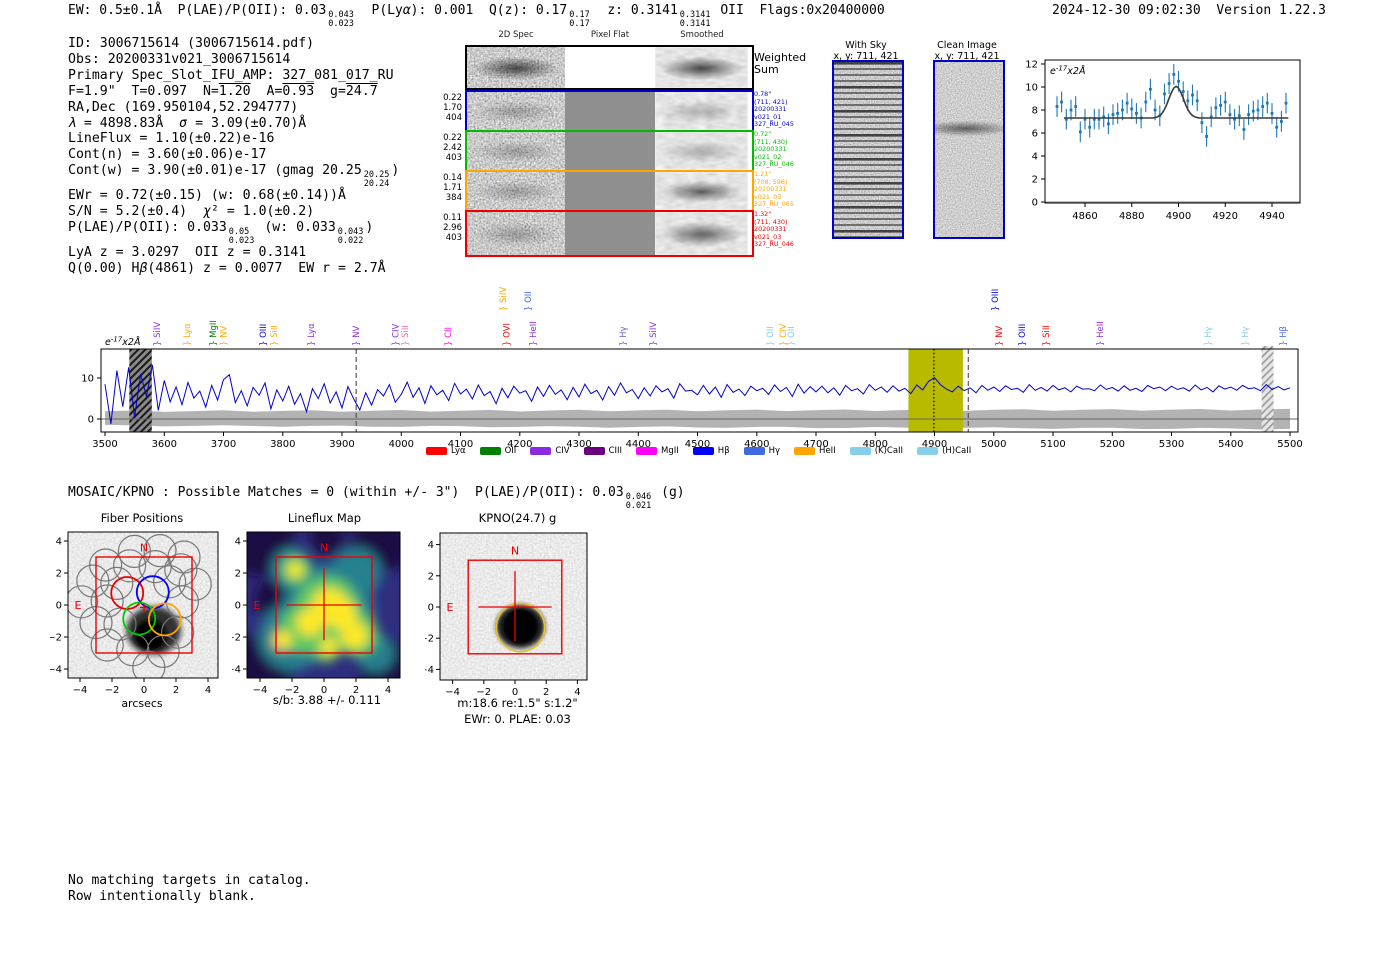  I want to click on info-line: EWr = 0.72(±0.15) (w: 0.68(±0.14))Å, so click(207, 196).